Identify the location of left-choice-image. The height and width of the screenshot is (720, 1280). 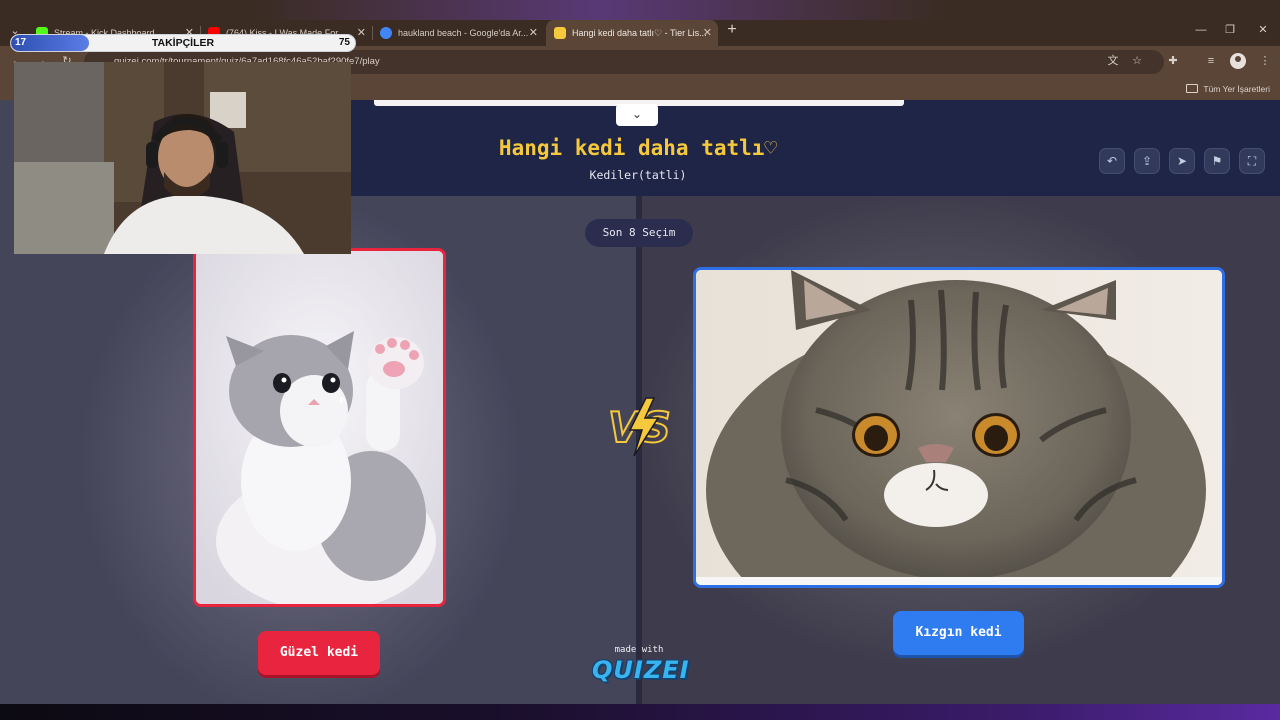
(319, 427).